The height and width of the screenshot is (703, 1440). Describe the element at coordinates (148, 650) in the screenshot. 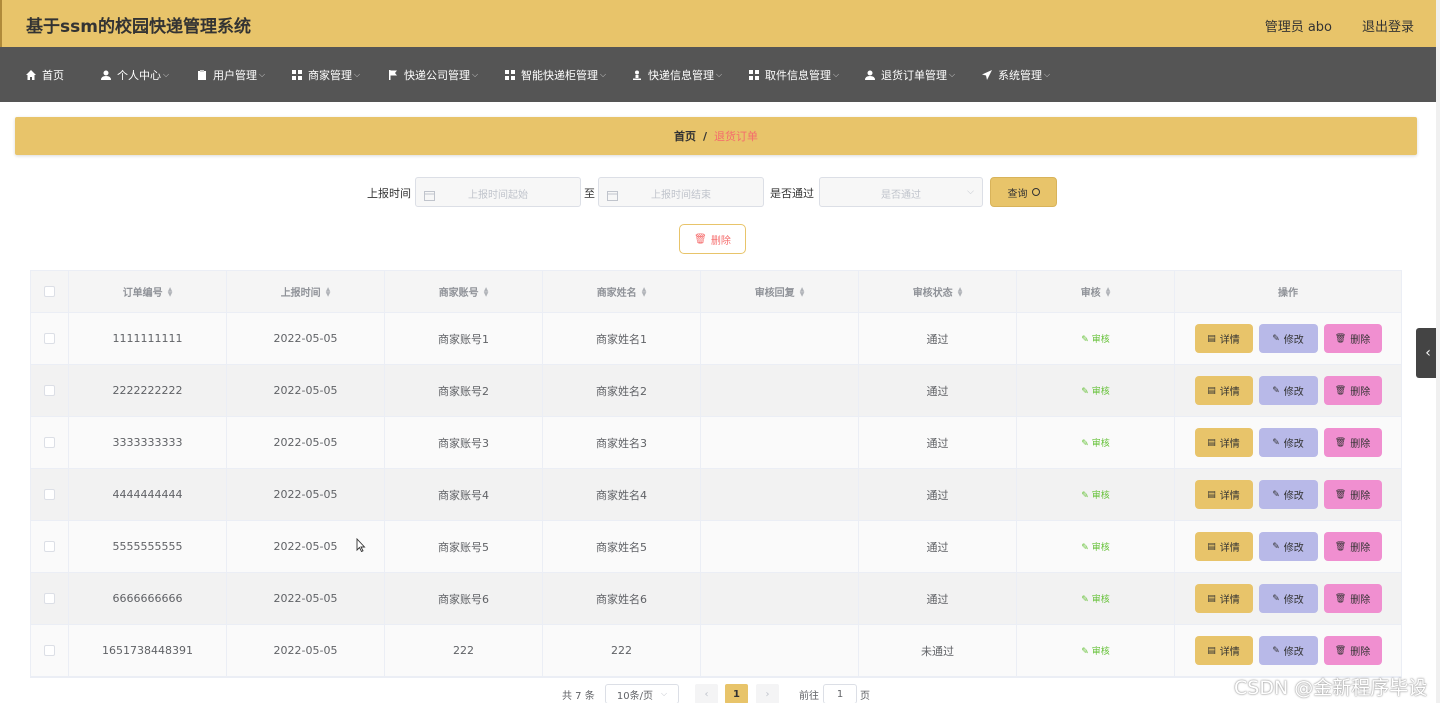

I see `cell-order-no: 1651738448391` at that location.